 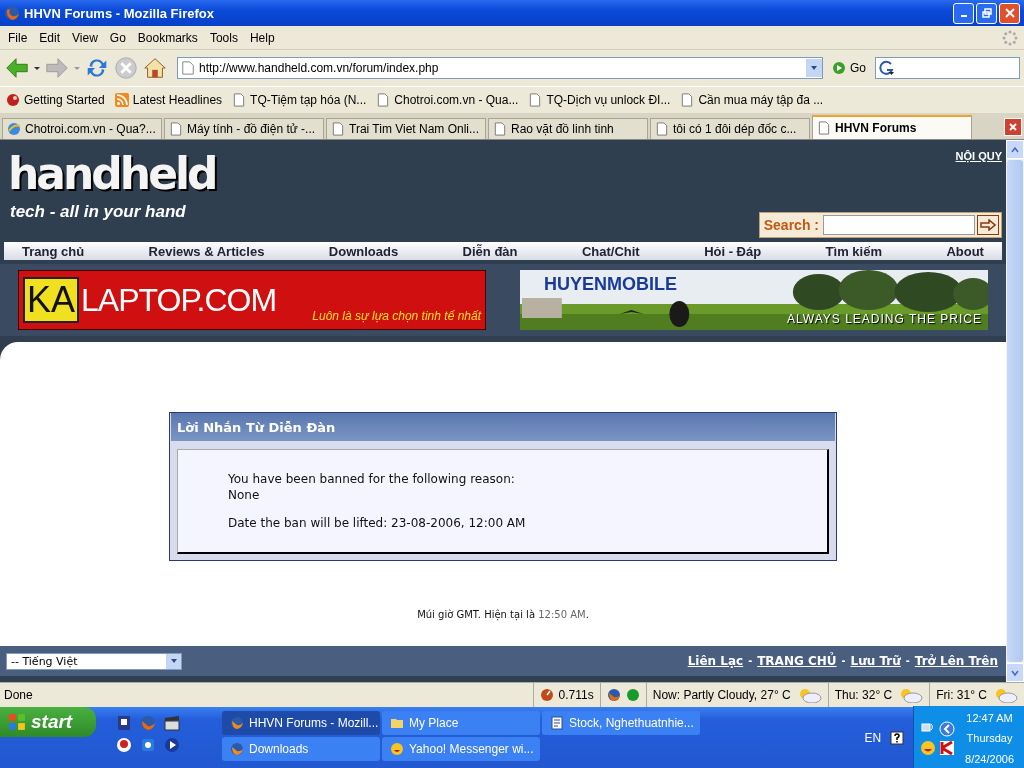 What do you see at coordinates (121, 100) in the screenshot?
I see `feed-icon` at bounding box center [121, 100].